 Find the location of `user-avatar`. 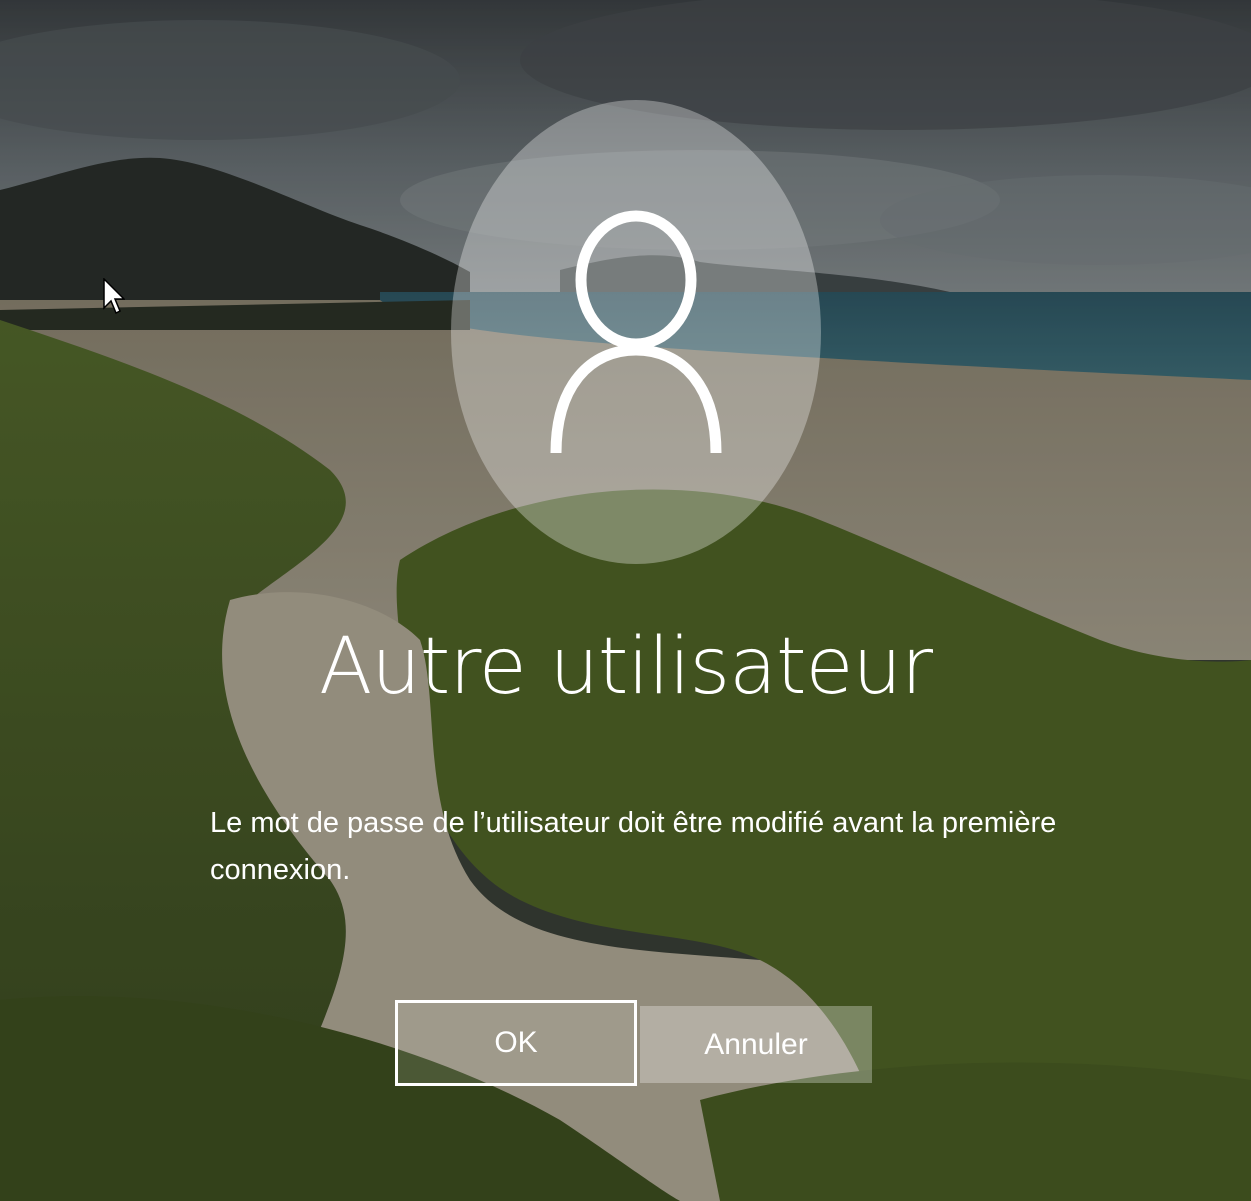

user-avatar is located at coordinates (636, 332).